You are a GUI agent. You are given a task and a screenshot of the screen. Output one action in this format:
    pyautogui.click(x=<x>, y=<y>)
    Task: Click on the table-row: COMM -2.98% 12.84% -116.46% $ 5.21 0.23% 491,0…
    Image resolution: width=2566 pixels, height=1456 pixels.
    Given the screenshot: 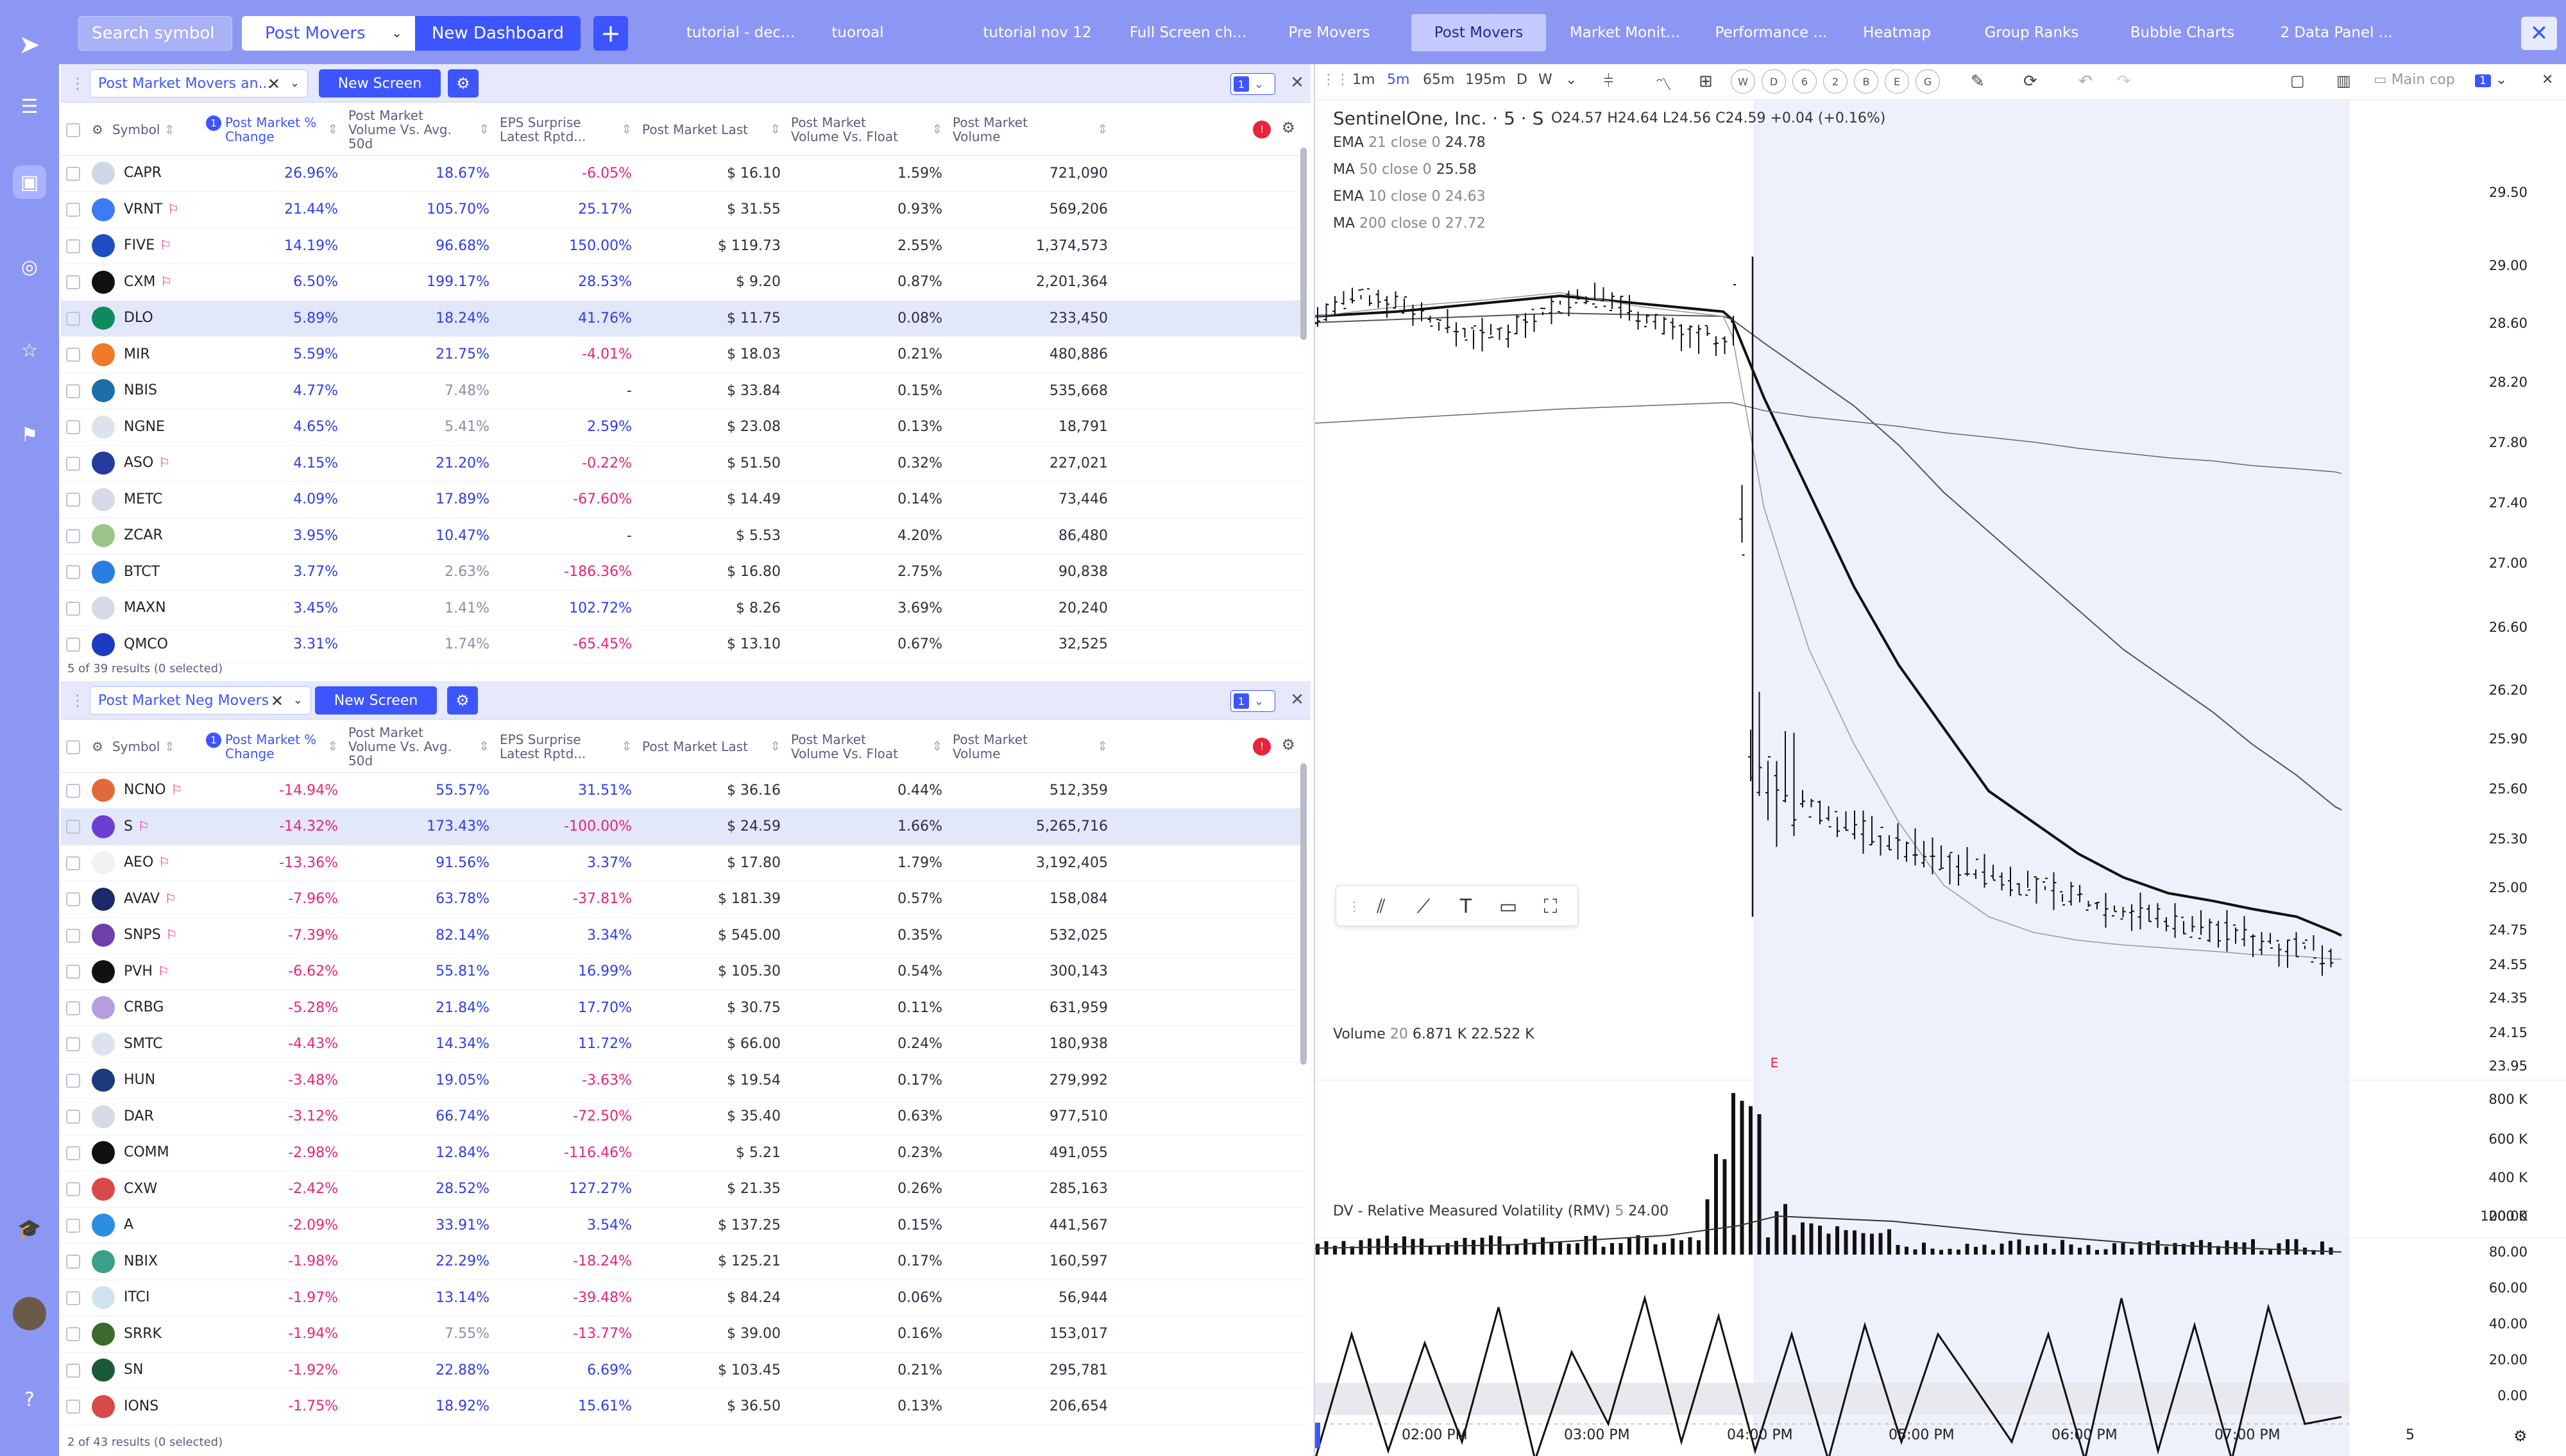 What is the action you would take?
    pyautogui.click(x=683, y=1153)
    